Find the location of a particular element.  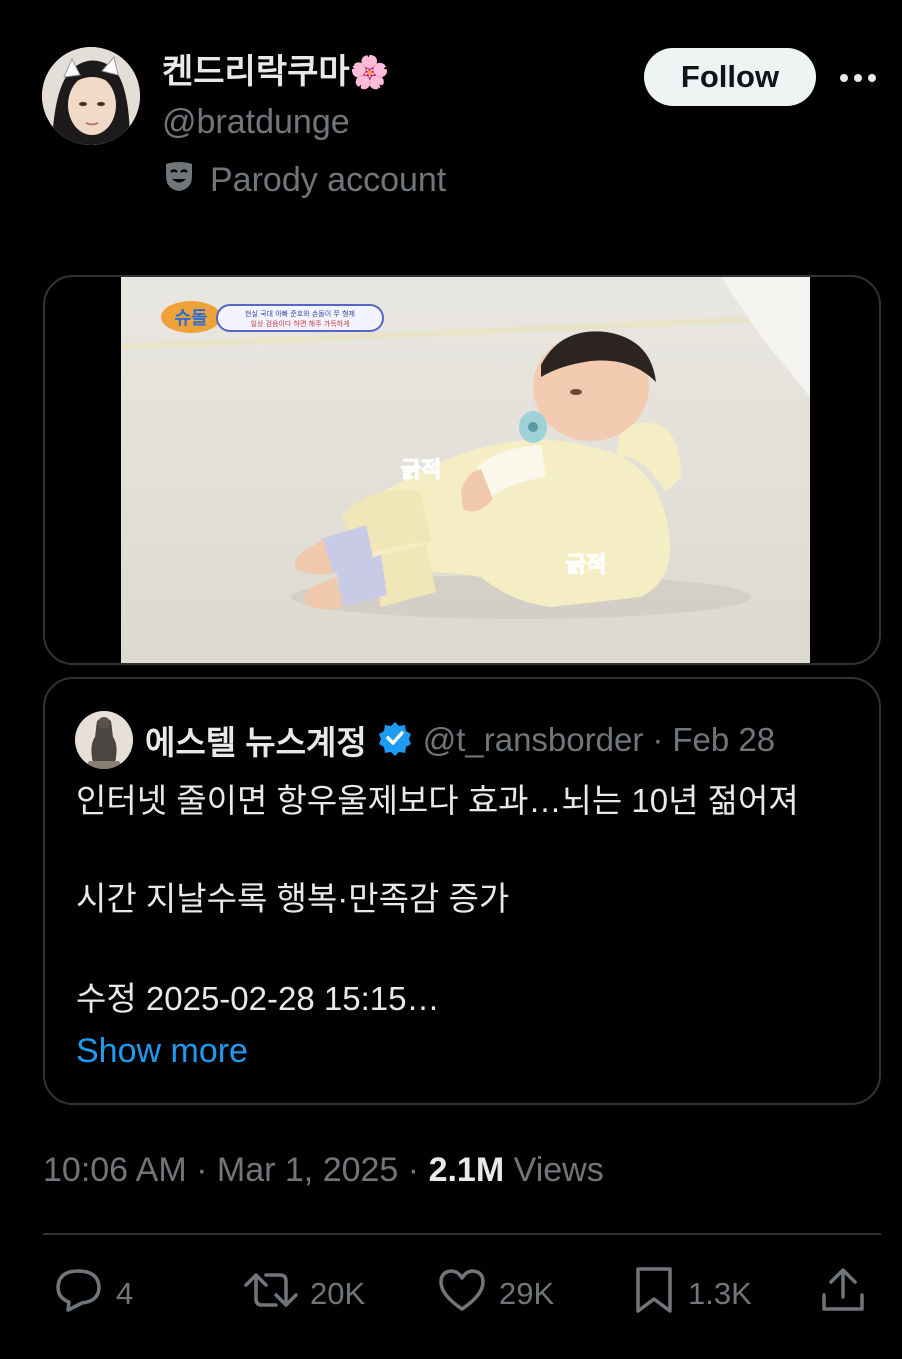

banner-line-2: 일상 검음이다 하면 해주 가득하게 is located at coordinates (299, 323).